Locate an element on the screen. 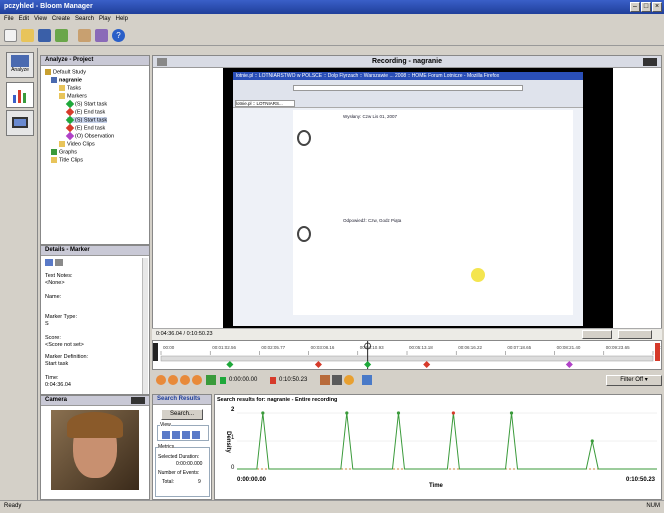 The image size is (664, 513). bar-chart-icon is located at coordinates (19, 96).